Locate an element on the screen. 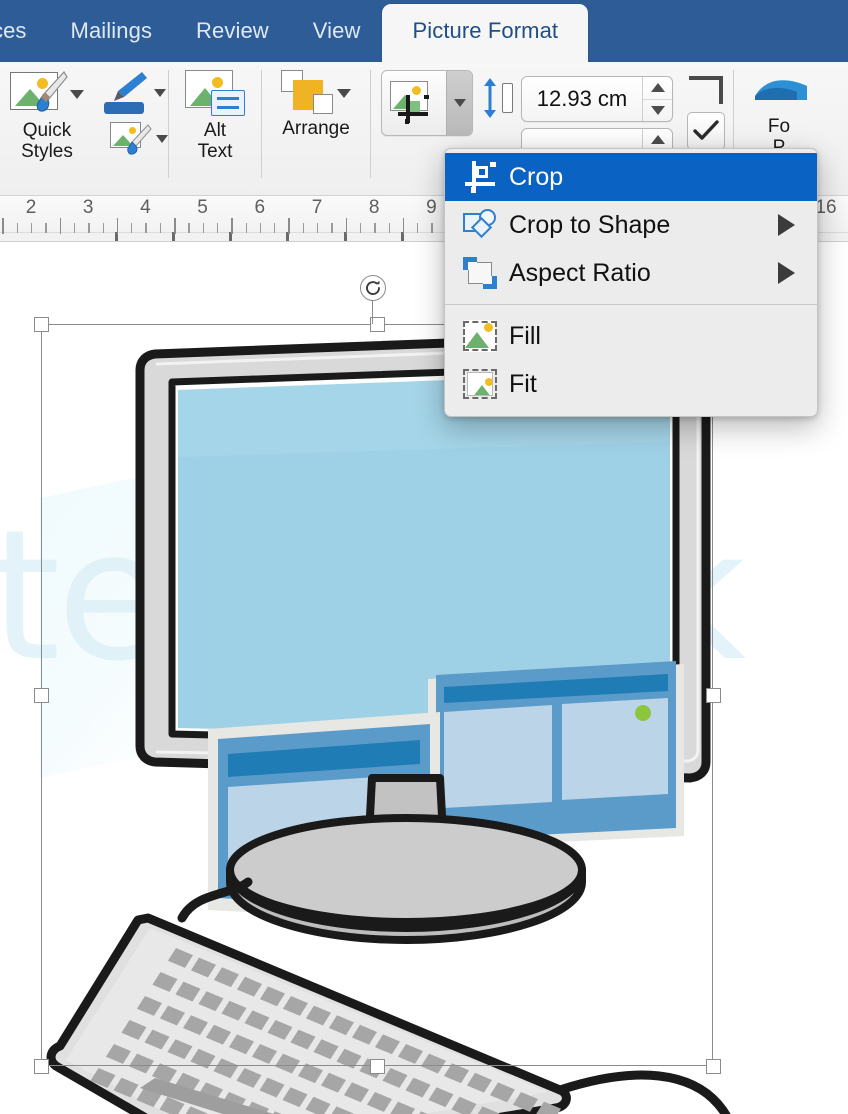 The width and height of the screenshot is (848, 1114). quick-styles-dropdown-caret is located at coordinates (77, 94).